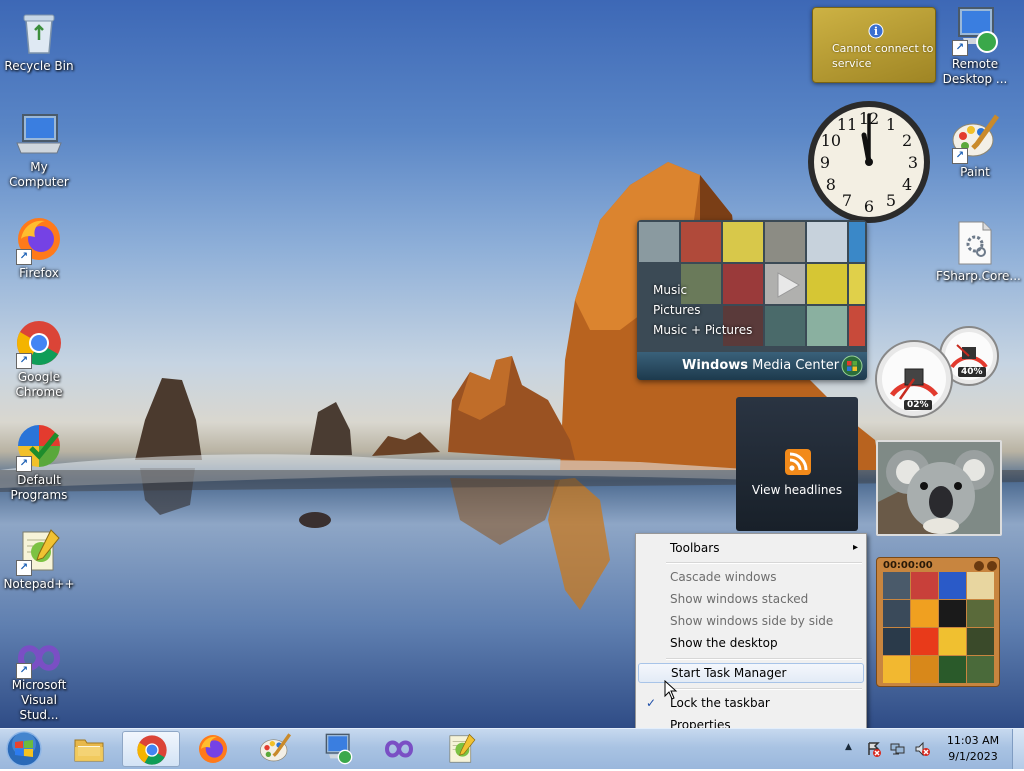  I want to click on brand-bold: Windows, so click(715, 365).